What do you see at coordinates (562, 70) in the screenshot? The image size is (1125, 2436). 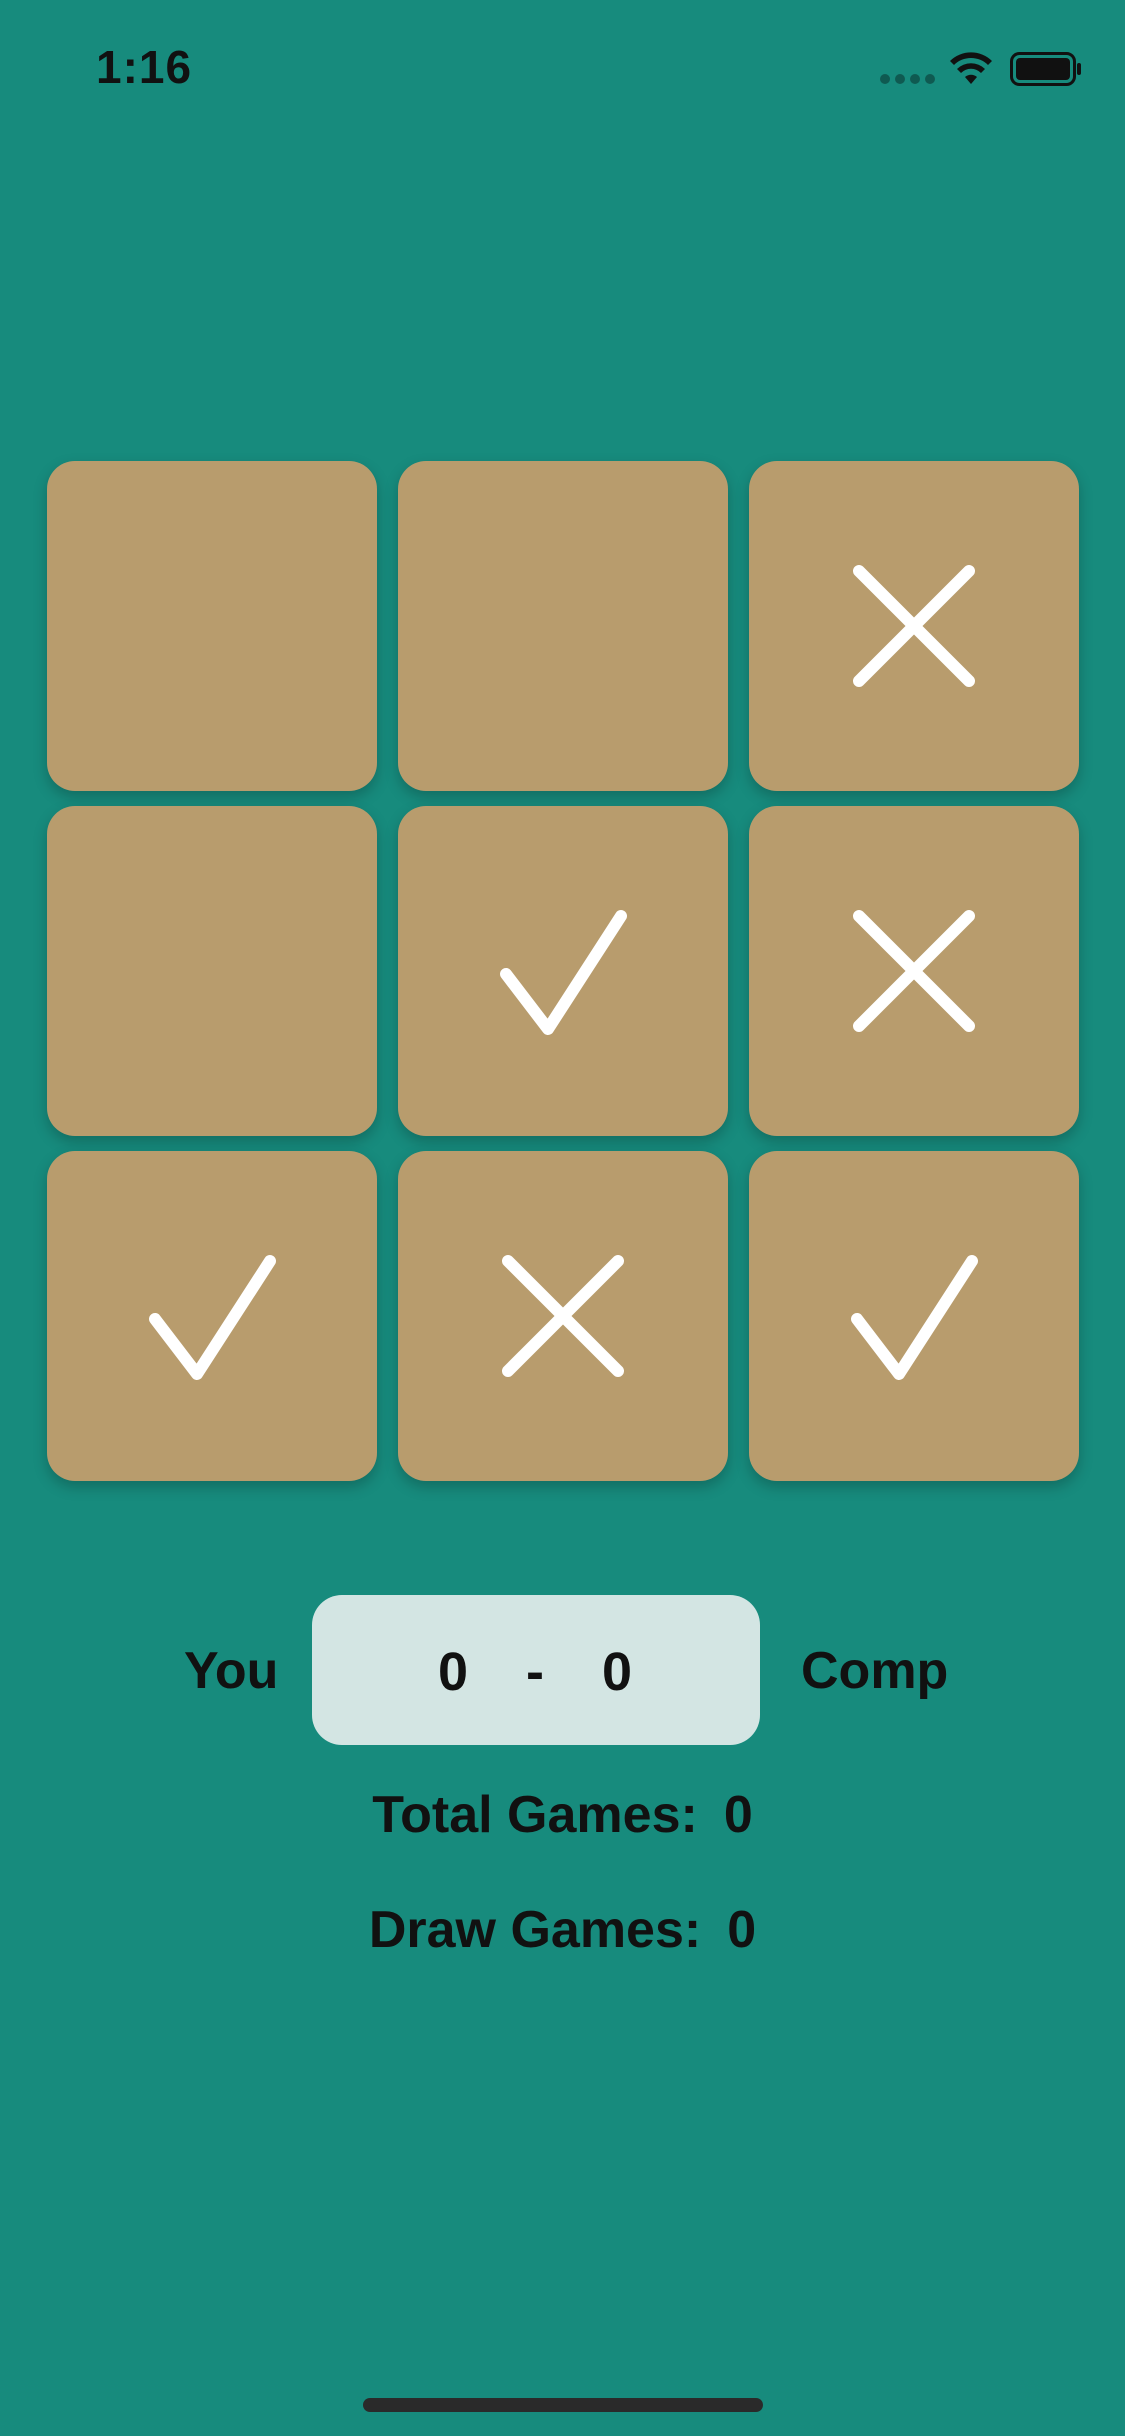 I see `status-bar: 1:16` at bounding box center [562, 70].